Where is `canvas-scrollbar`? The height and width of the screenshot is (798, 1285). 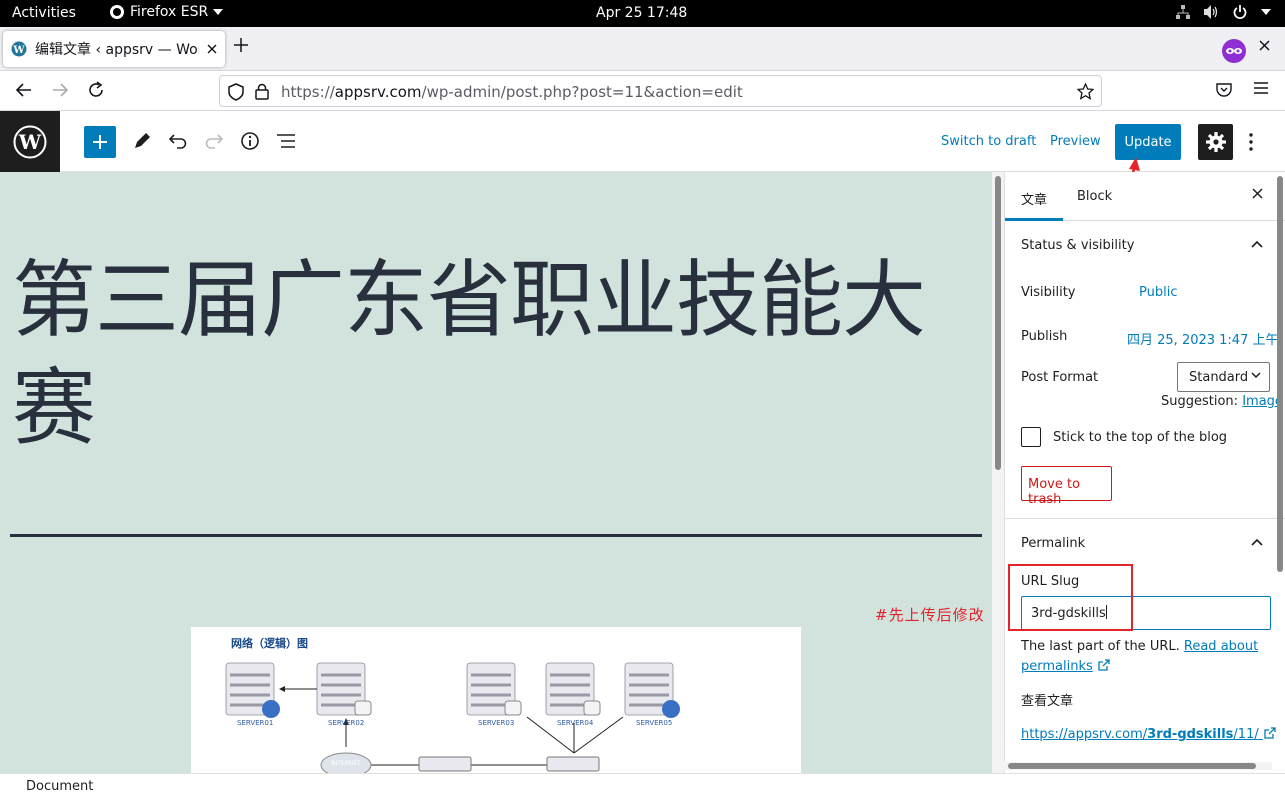 canvas-scrollbar is located at coordinates (998, 472).